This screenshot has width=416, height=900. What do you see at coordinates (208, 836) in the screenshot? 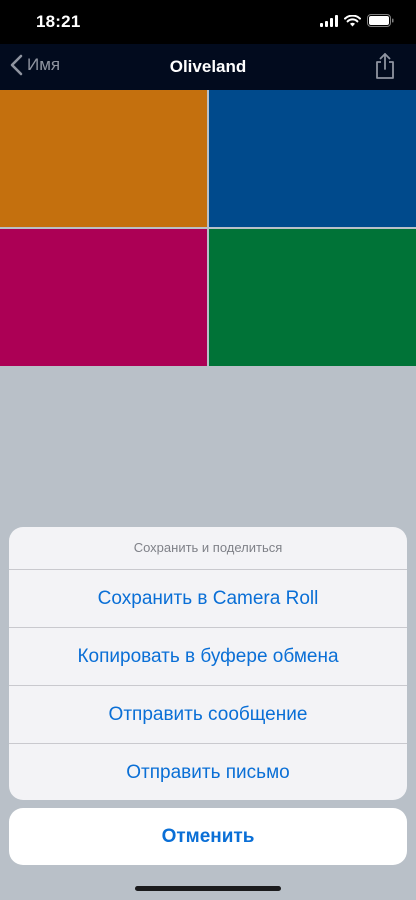
I see `cancel-button: Отменить` at bounding box center [208, 836].